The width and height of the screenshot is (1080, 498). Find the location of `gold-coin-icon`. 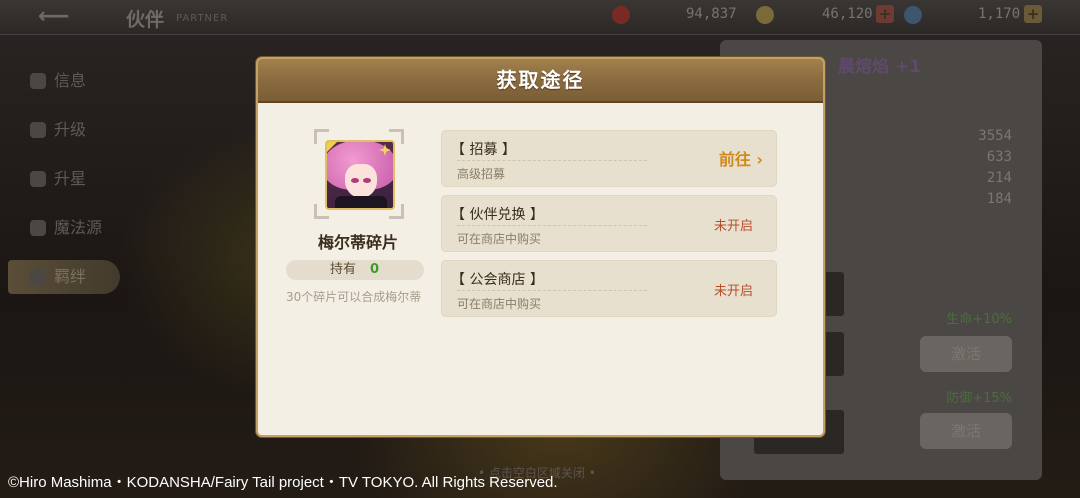

gold-coin-icon is located at coordinates (765, 15).